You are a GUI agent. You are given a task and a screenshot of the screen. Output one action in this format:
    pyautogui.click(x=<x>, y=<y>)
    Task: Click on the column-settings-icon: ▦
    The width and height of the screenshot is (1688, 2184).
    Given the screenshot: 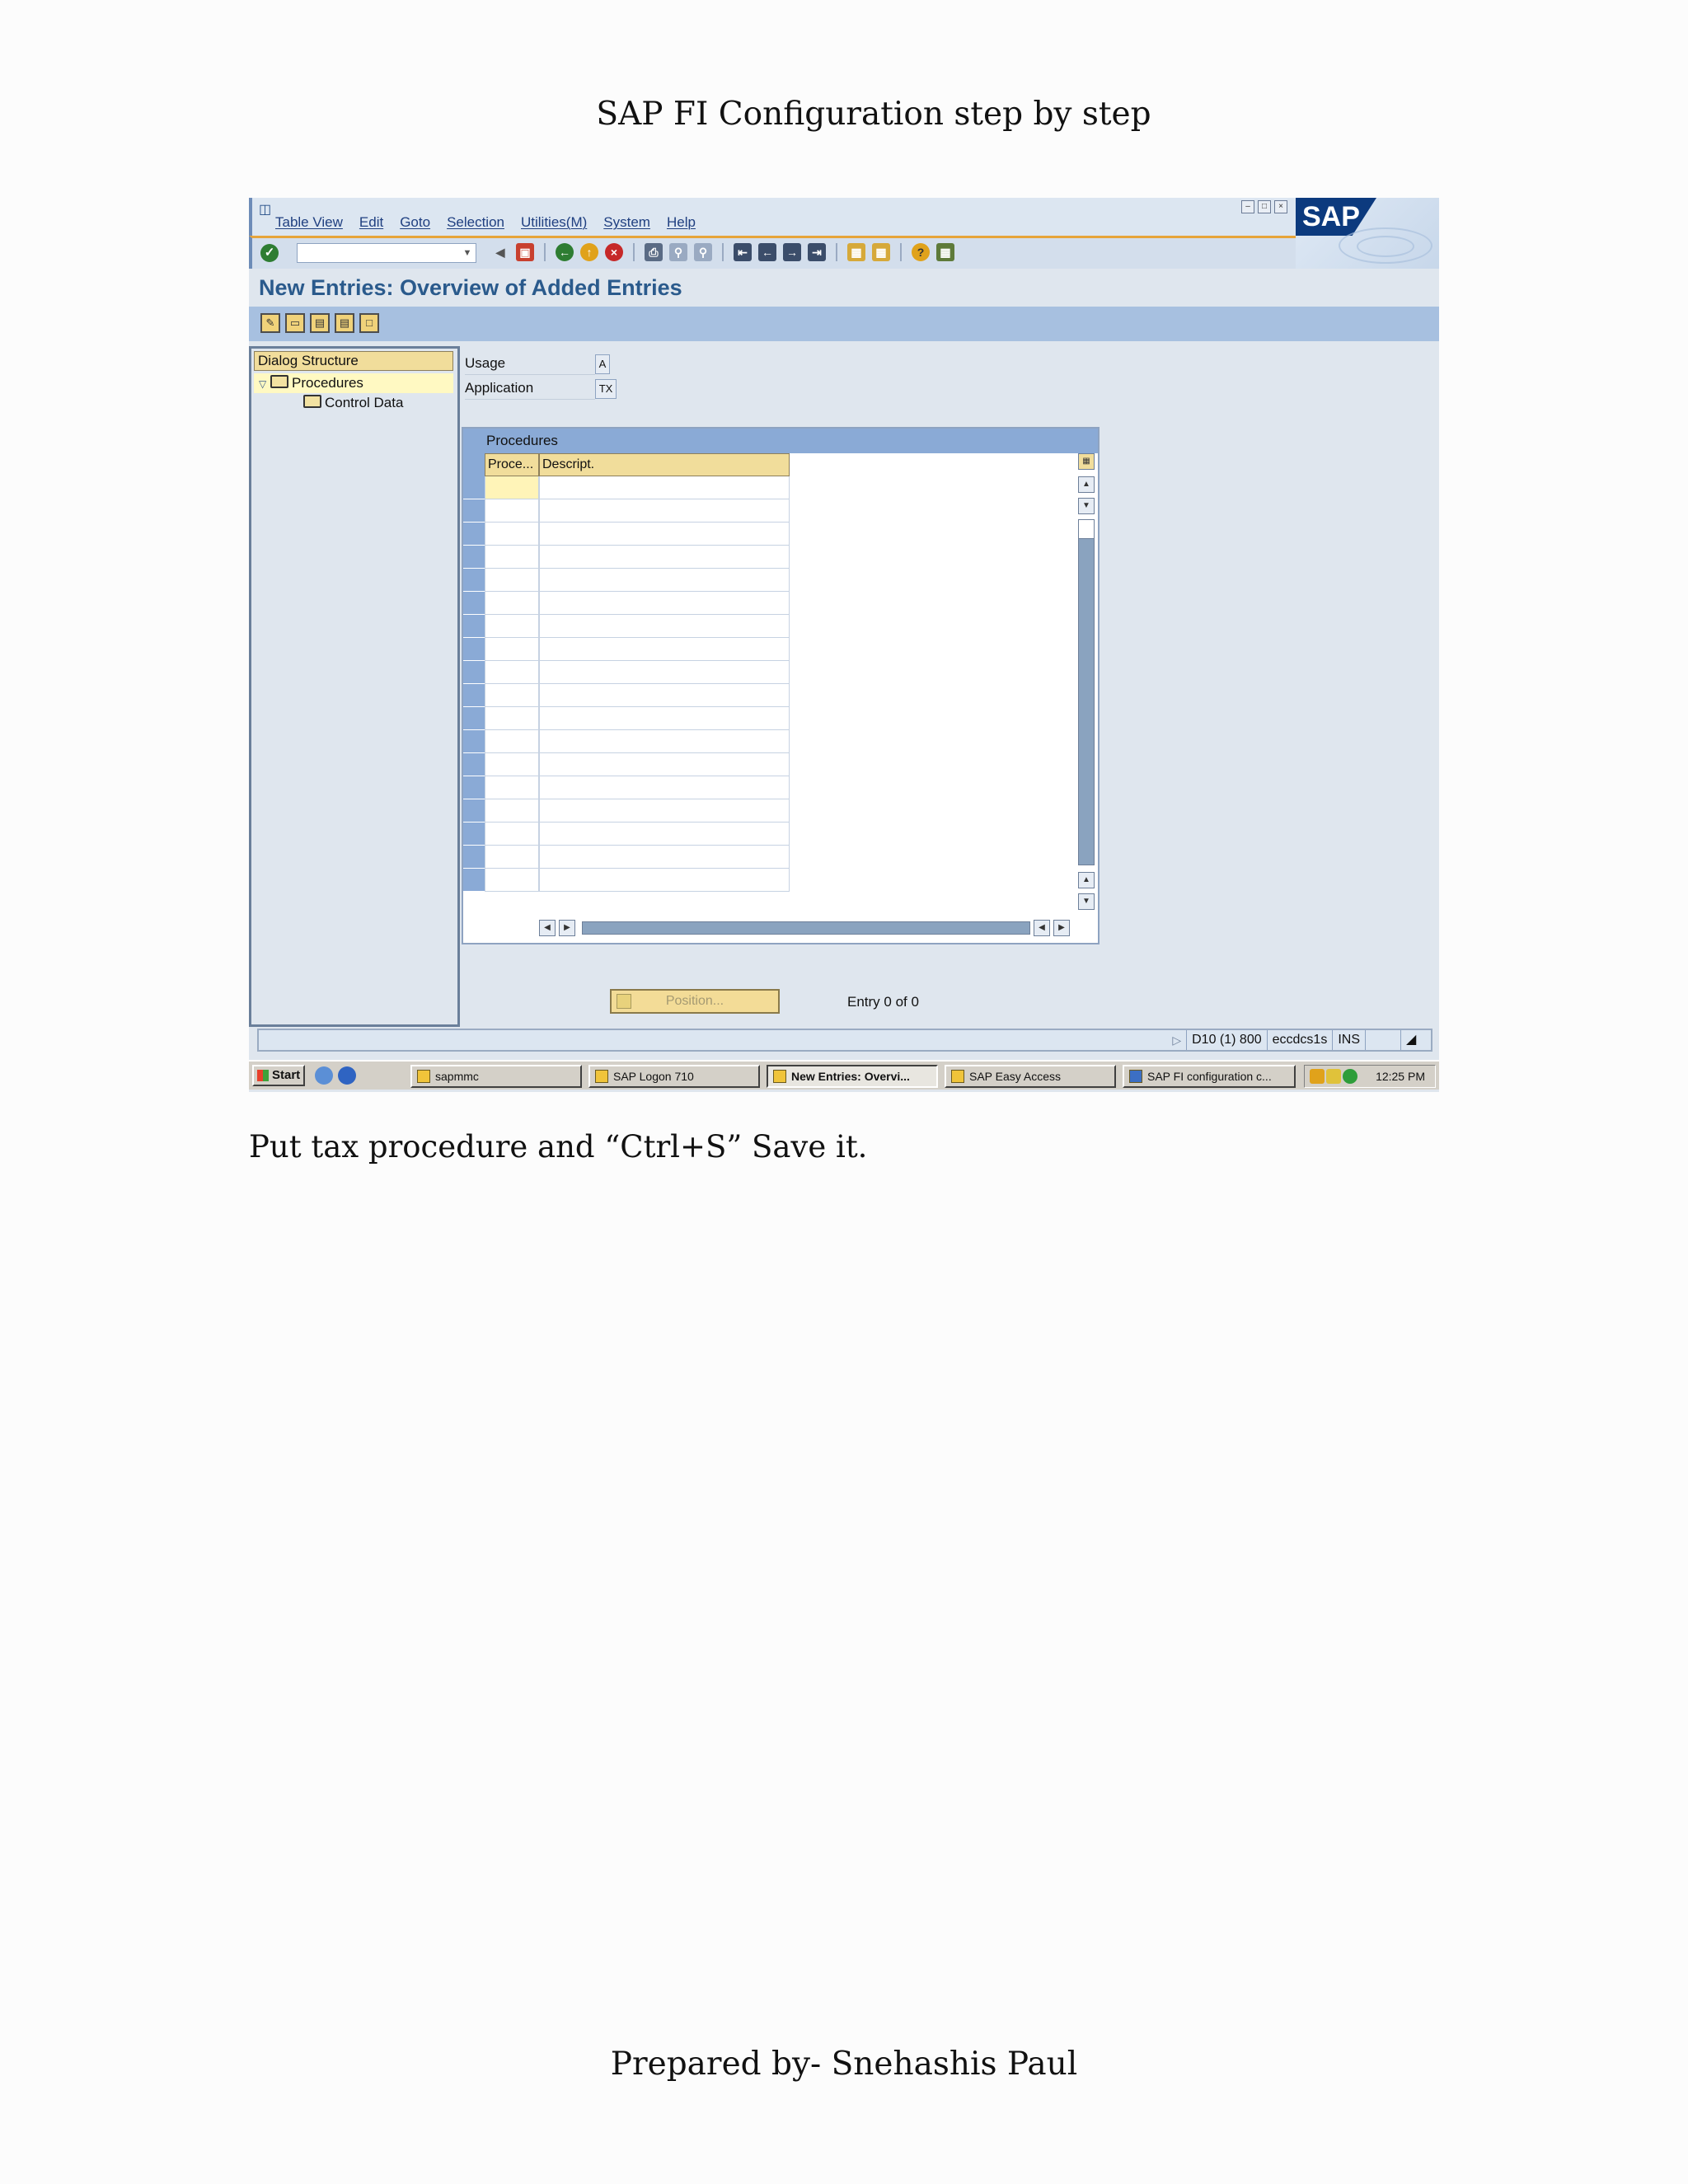 What is the action you would take?
    pyautogui.click(x=1087, y=461)
    